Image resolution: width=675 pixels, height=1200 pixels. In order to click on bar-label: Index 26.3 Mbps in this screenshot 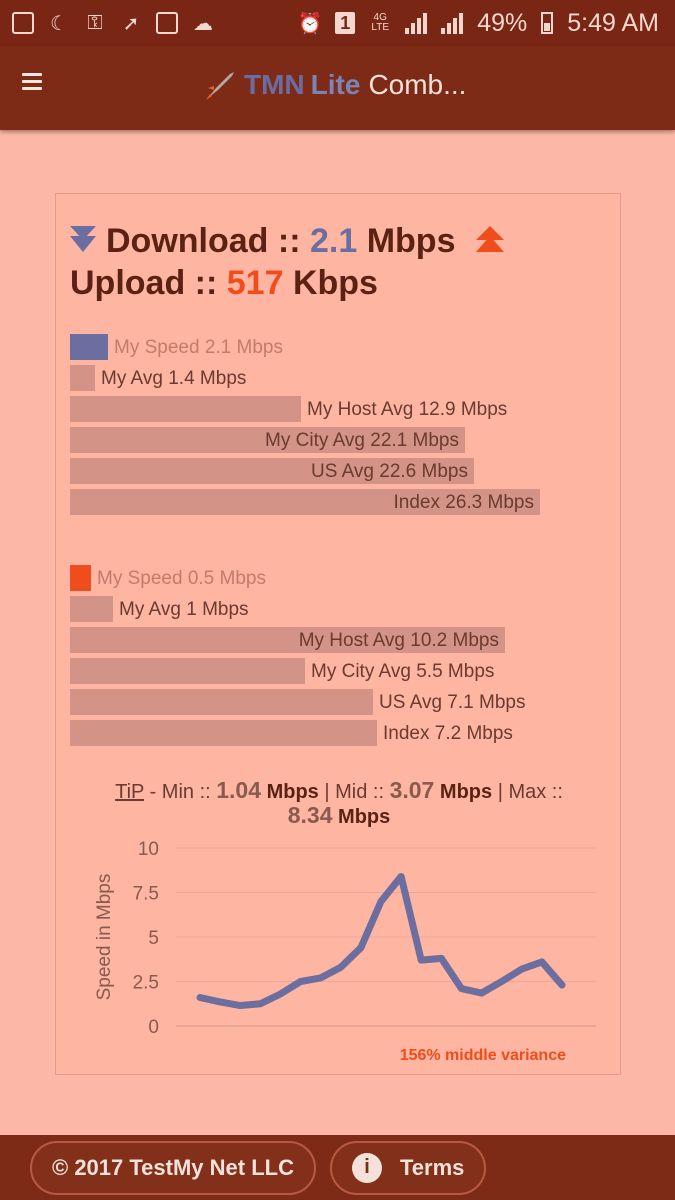, I will do `click(463, 502)`.